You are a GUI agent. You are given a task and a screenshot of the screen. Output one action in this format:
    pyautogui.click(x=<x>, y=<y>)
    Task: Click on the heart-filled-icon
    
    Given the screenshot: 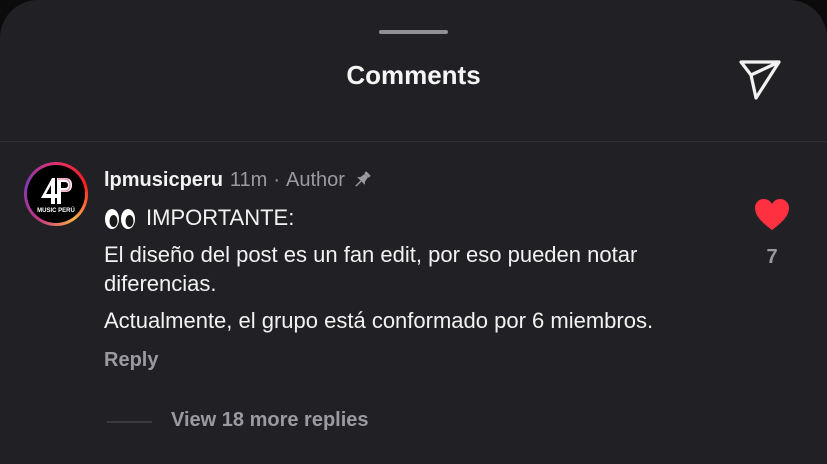 What is the action you would take?
    pyautogui.click(x=772, y=214)
    